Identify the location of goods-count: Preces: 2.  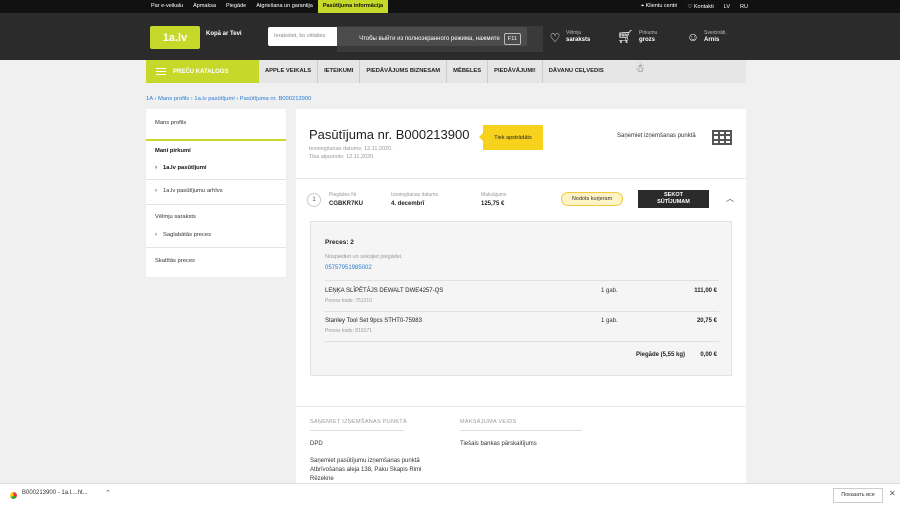
(339, 242).